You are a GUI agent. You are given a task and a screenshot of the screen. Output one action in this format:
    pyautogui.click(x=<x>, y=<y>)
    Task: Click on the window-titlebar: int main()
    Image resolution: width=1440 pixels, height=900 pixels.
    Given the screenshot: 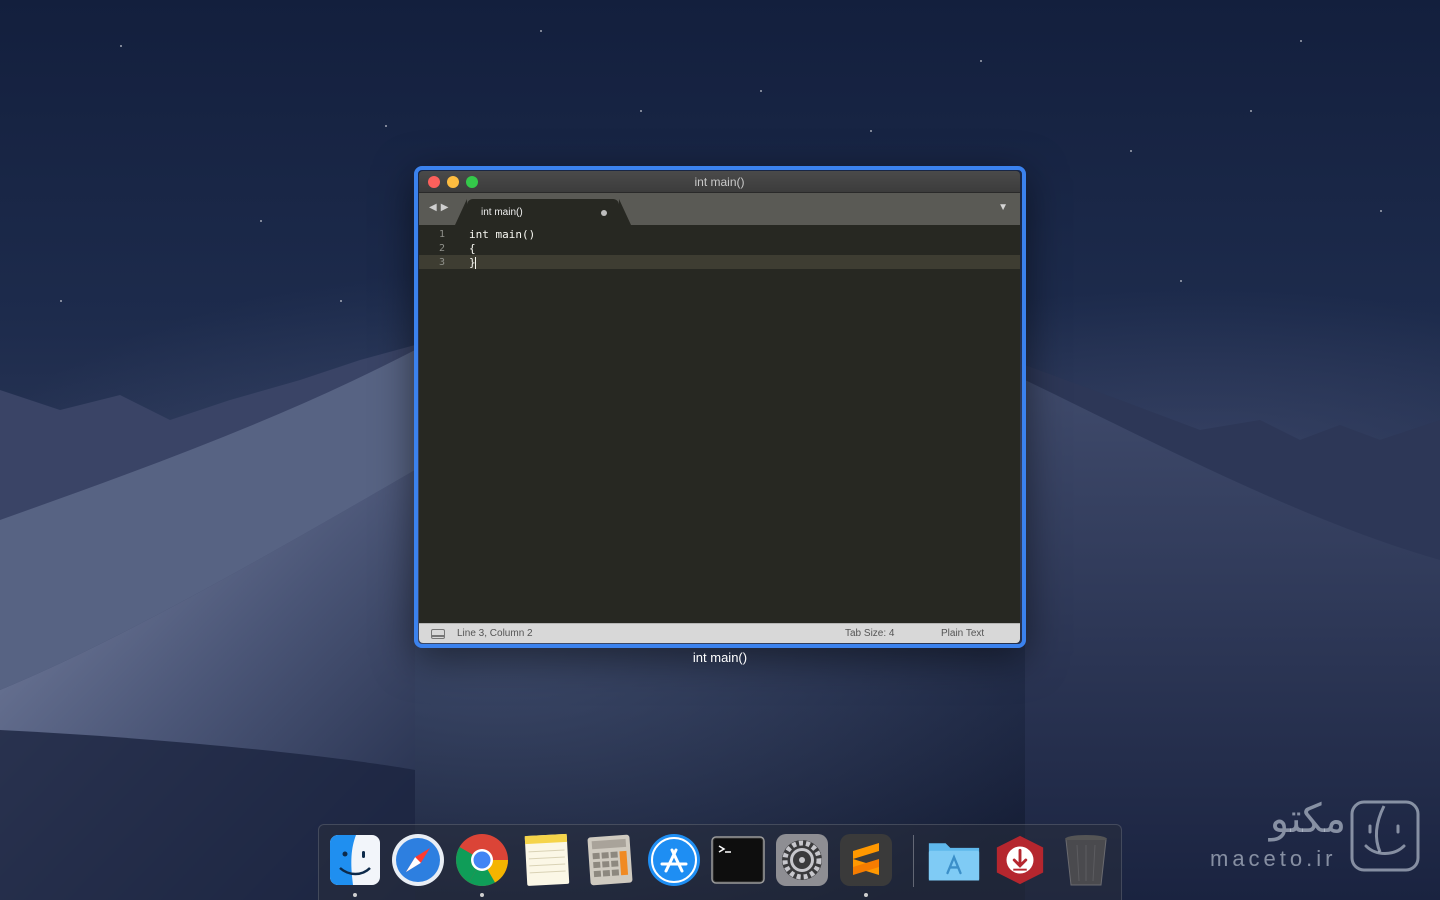 What is the action you would take?
    pyautogui.click(x=719, y=182)
    